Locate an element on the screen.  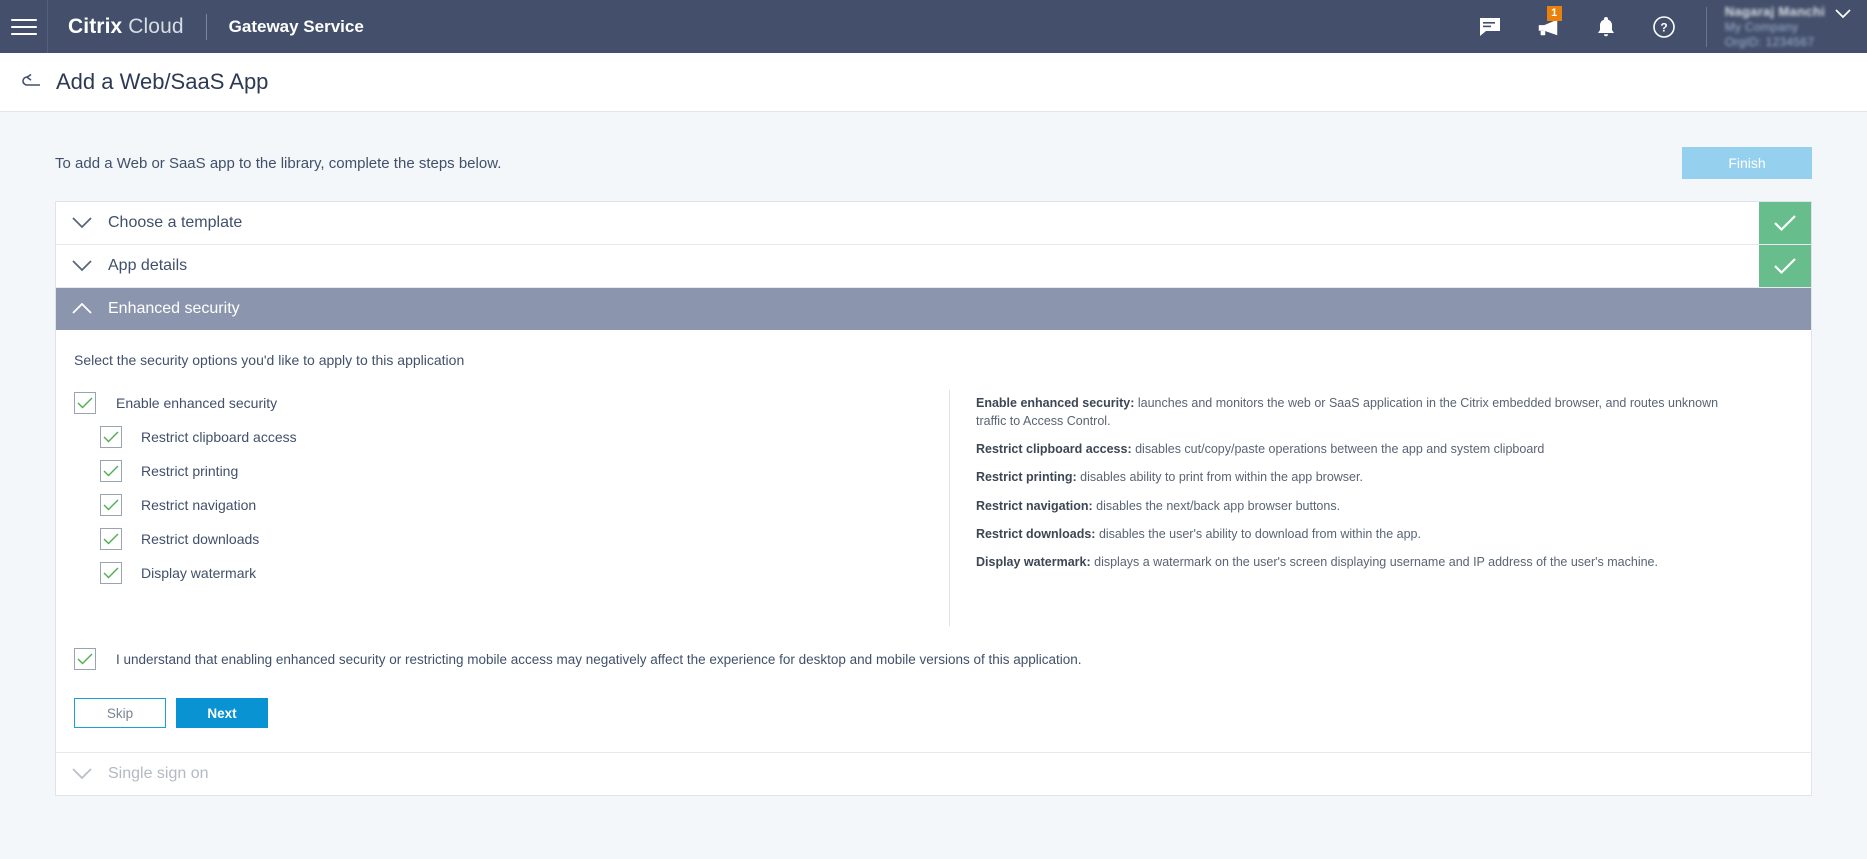
page-title: Add a Web/SaaS App is located at coordinates (162, 81).